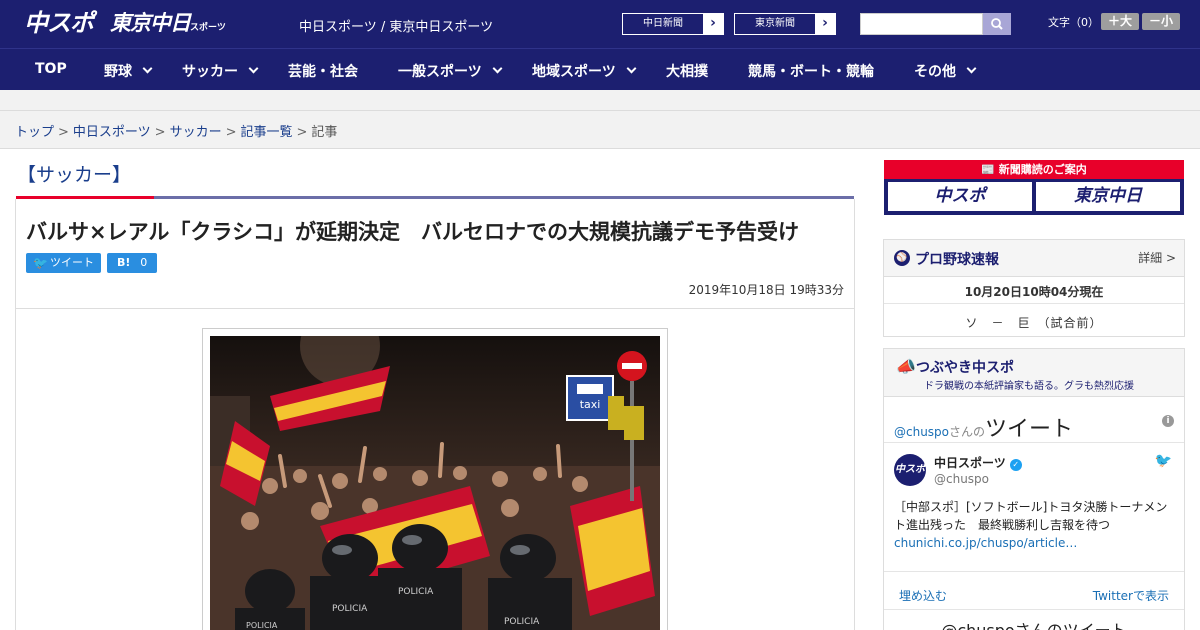  Describe the element at coordinates (961, 479) in the screenshot. I see `tweet-account-handle: @chuspo` at that location.